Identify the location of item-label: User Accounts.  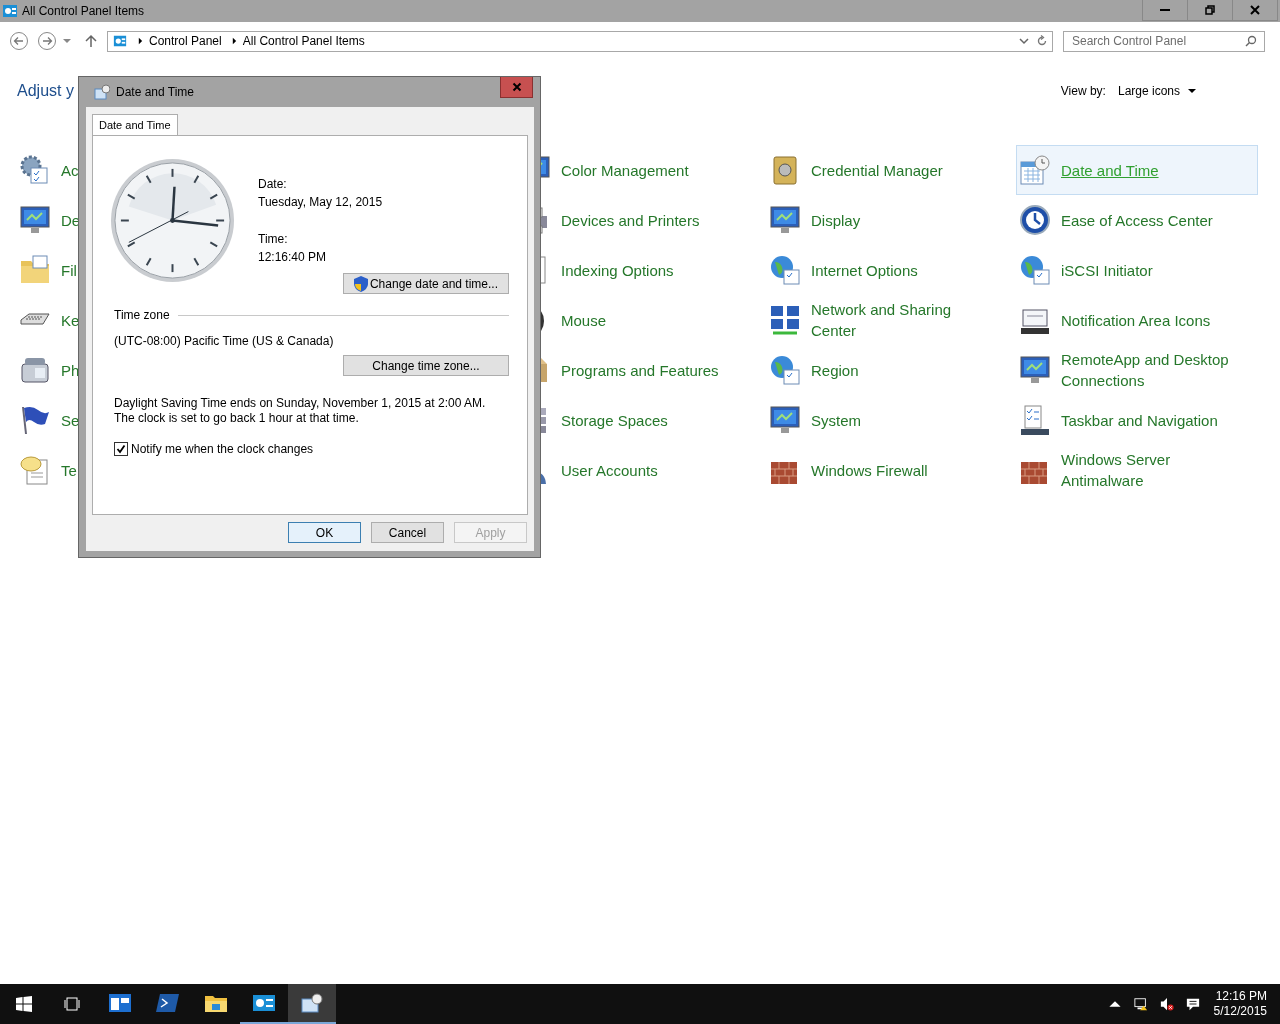
(609, 470).